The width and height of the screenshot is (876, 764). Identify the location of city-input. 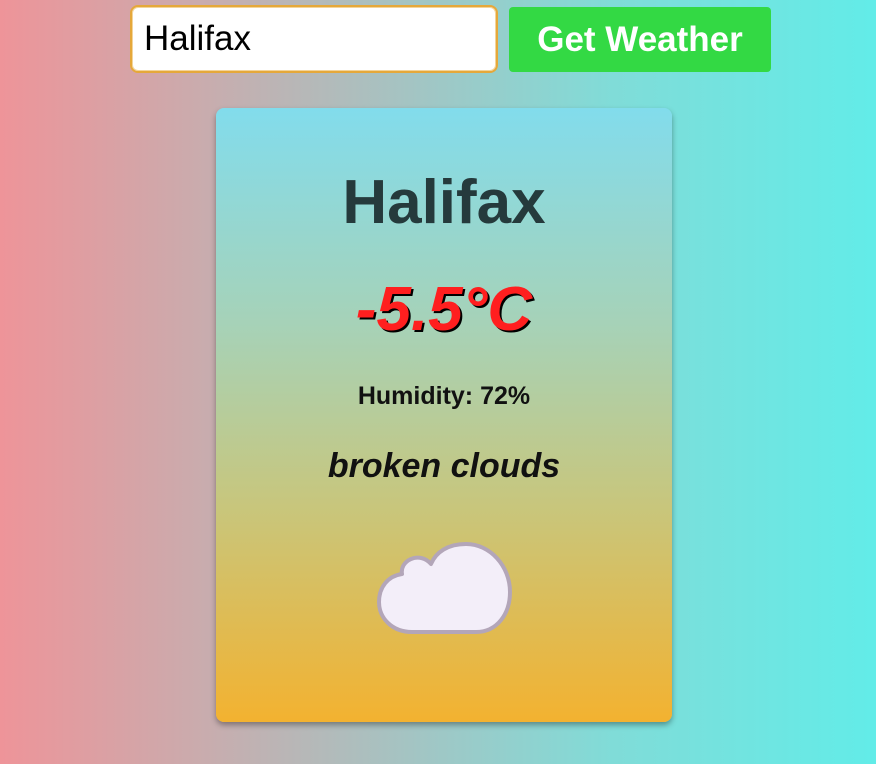
(314, 39).